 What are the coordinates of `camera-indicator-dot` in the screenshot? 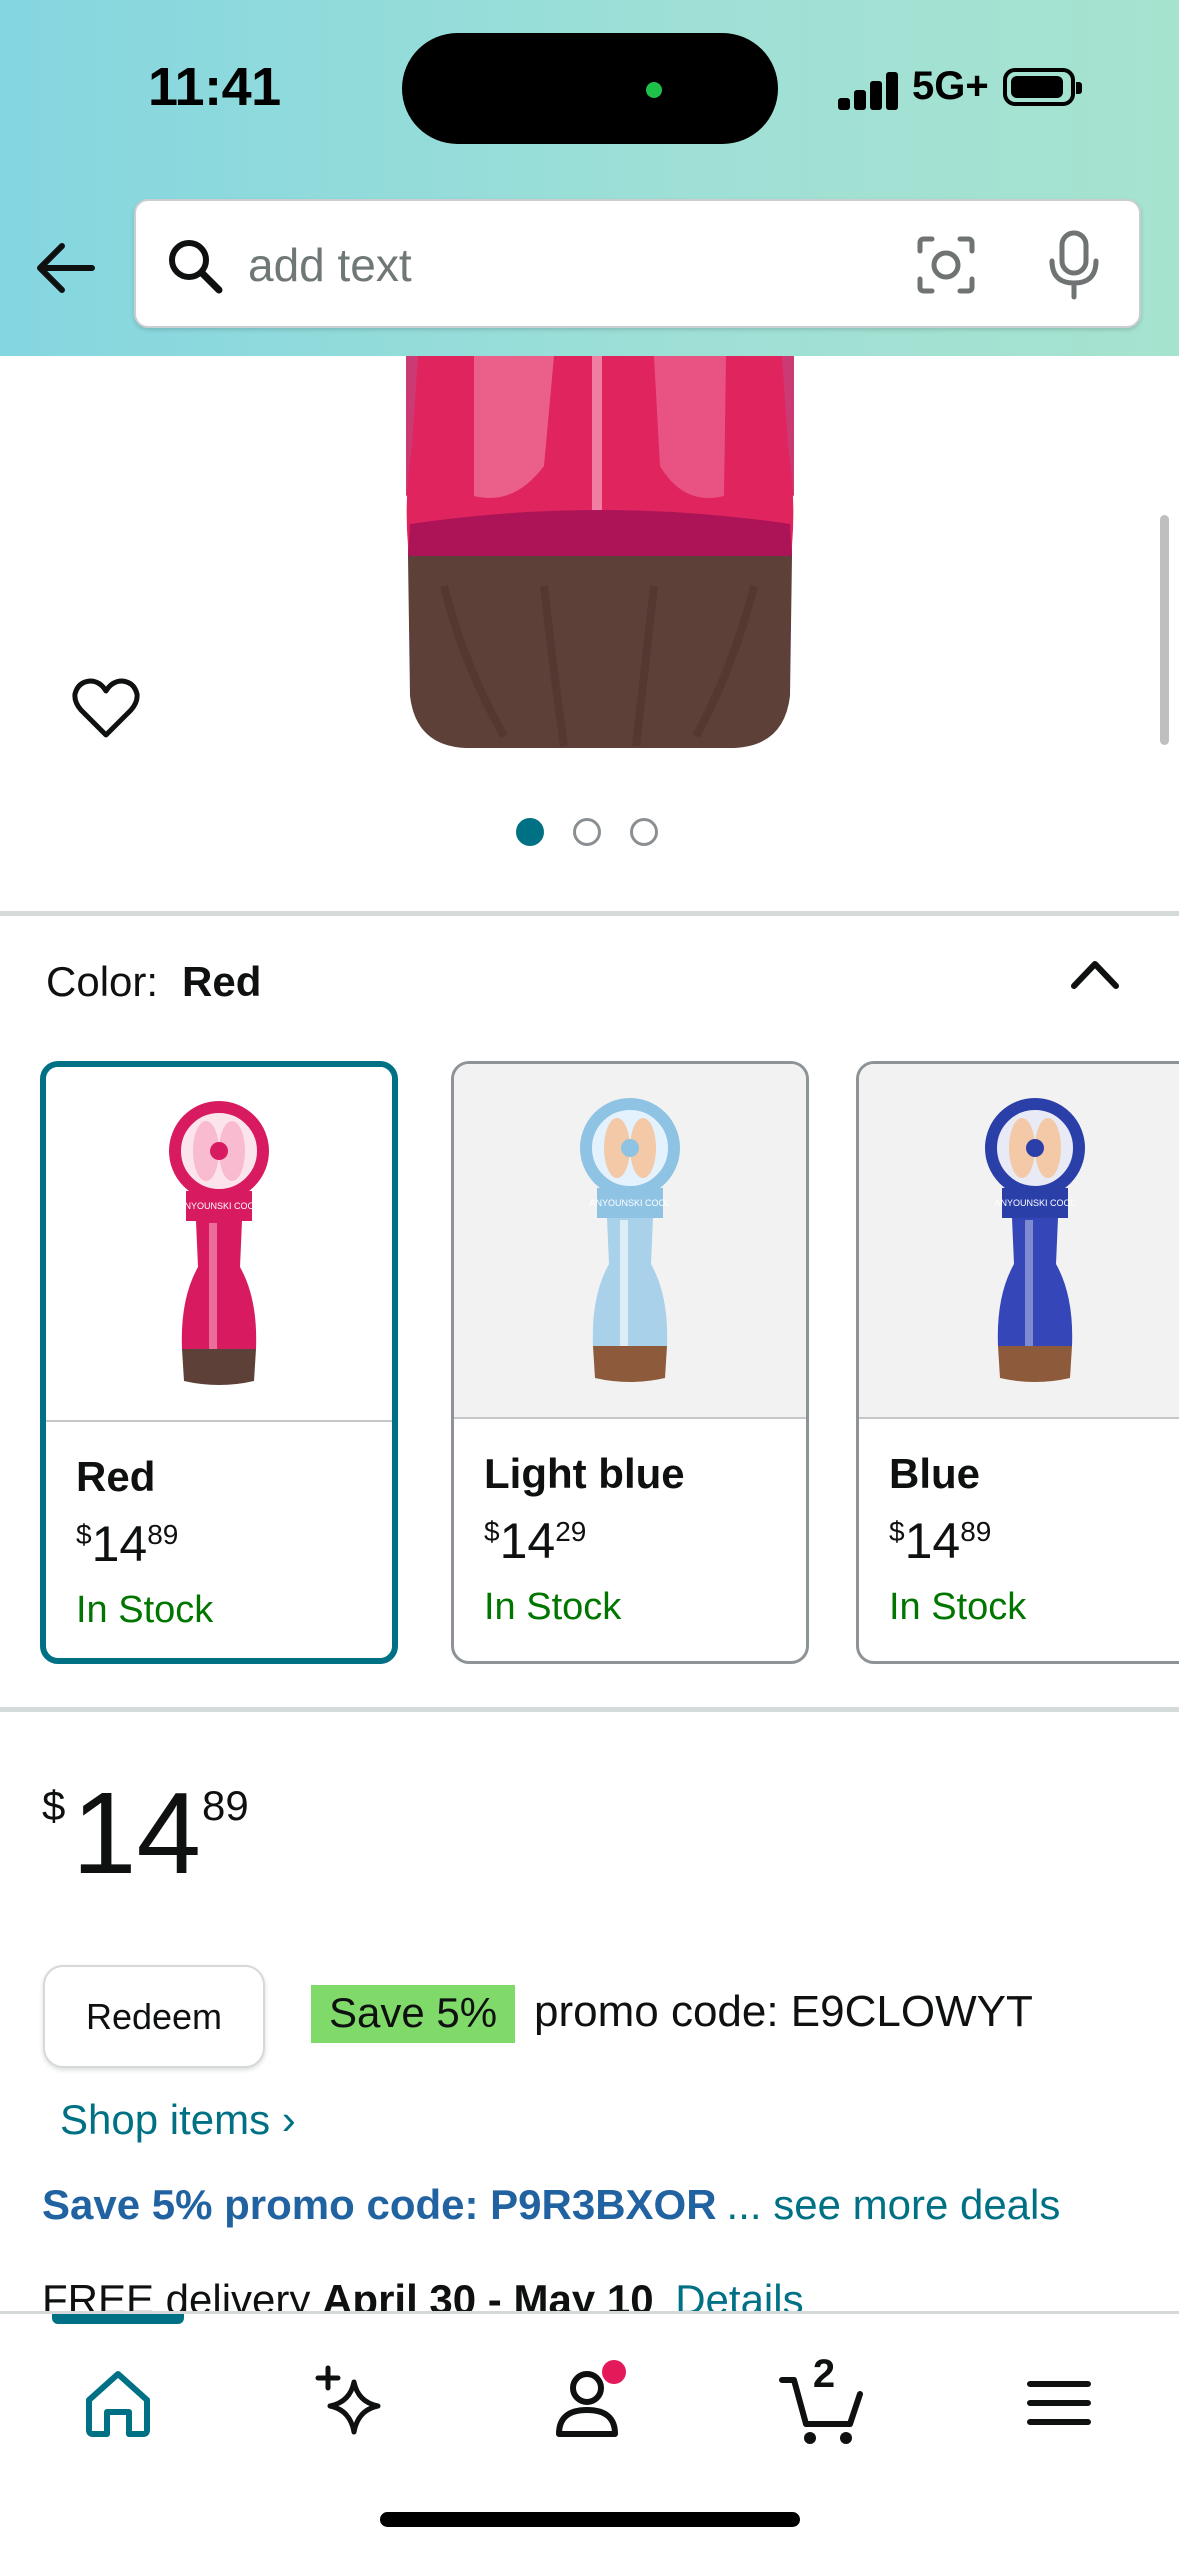 It's located at (654, 90).